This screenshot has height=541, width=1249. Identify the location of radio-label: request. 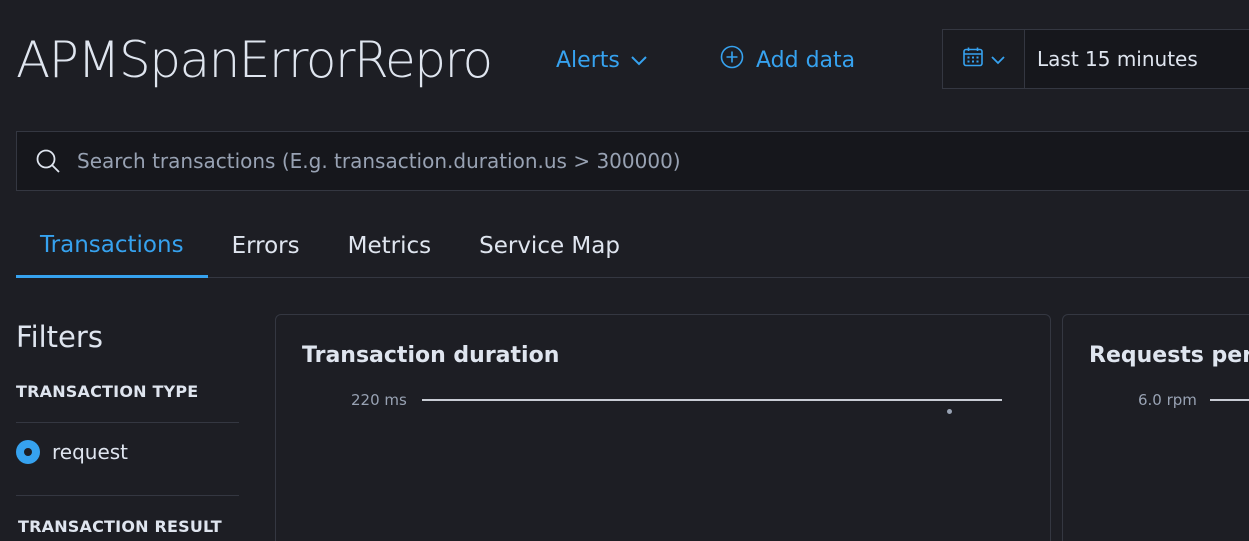
(90, 452).